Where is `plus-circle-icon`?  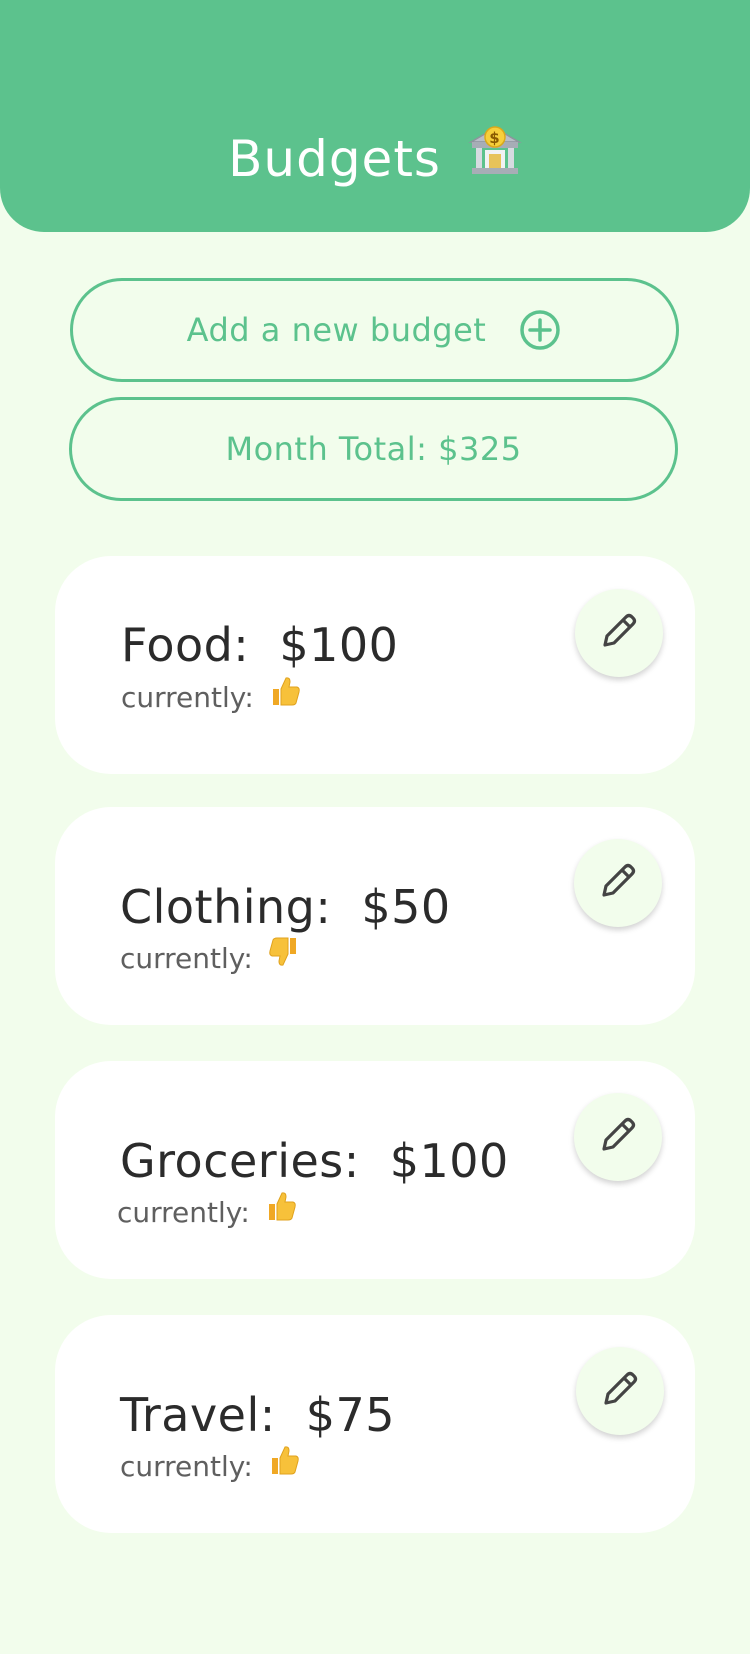 plus-circle-icon is located at coordinates (540, 330).